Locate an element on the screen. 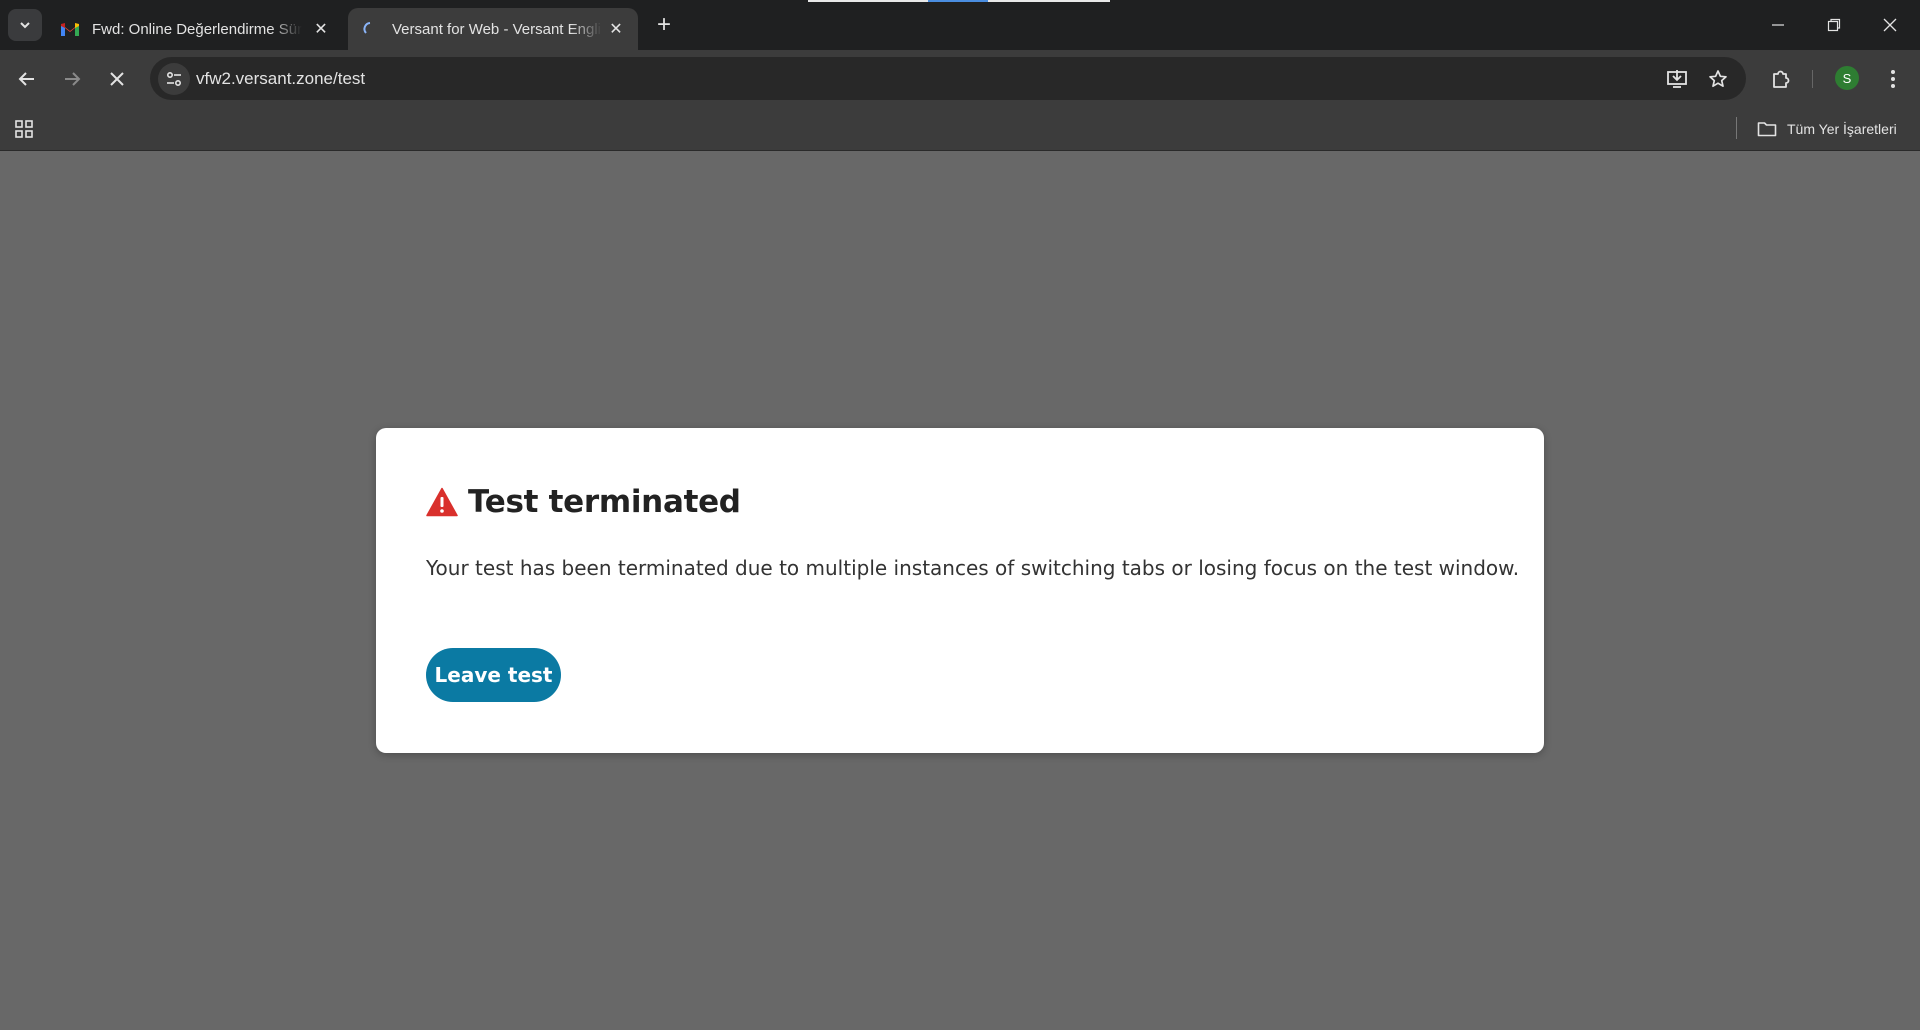 This screenshot has height=1030, width=1920. extensions-icon is located at coordinates (1781, 79).